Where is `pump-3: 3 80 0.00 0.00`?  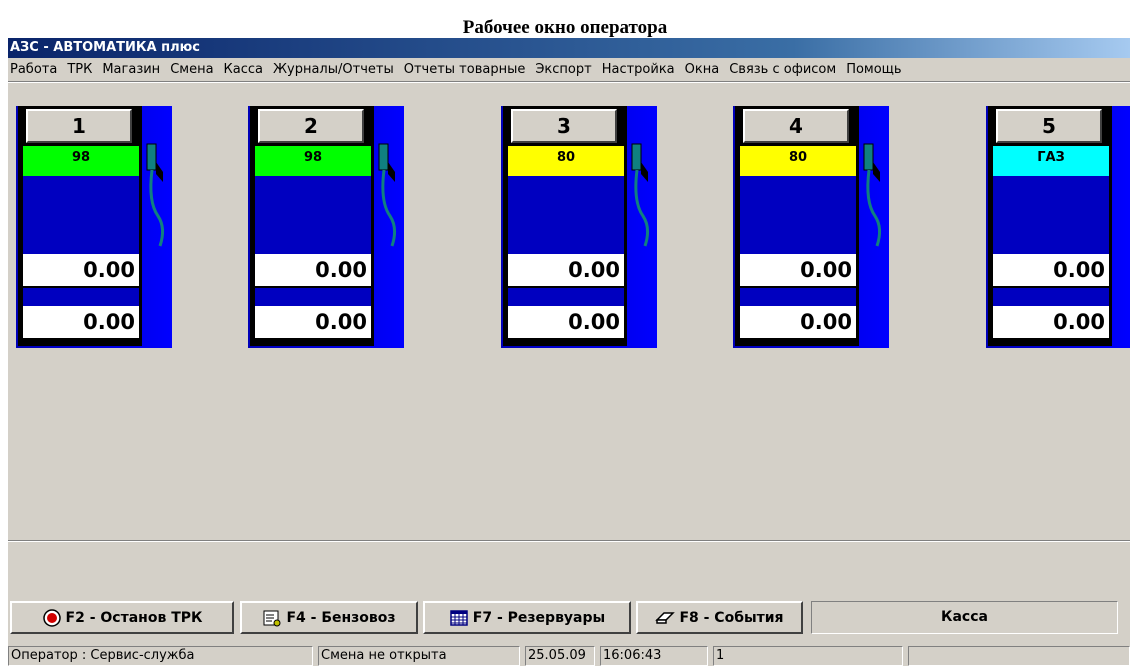 pump-3: 3 80 0.00 0.00 is located at coordinates (579, 227).